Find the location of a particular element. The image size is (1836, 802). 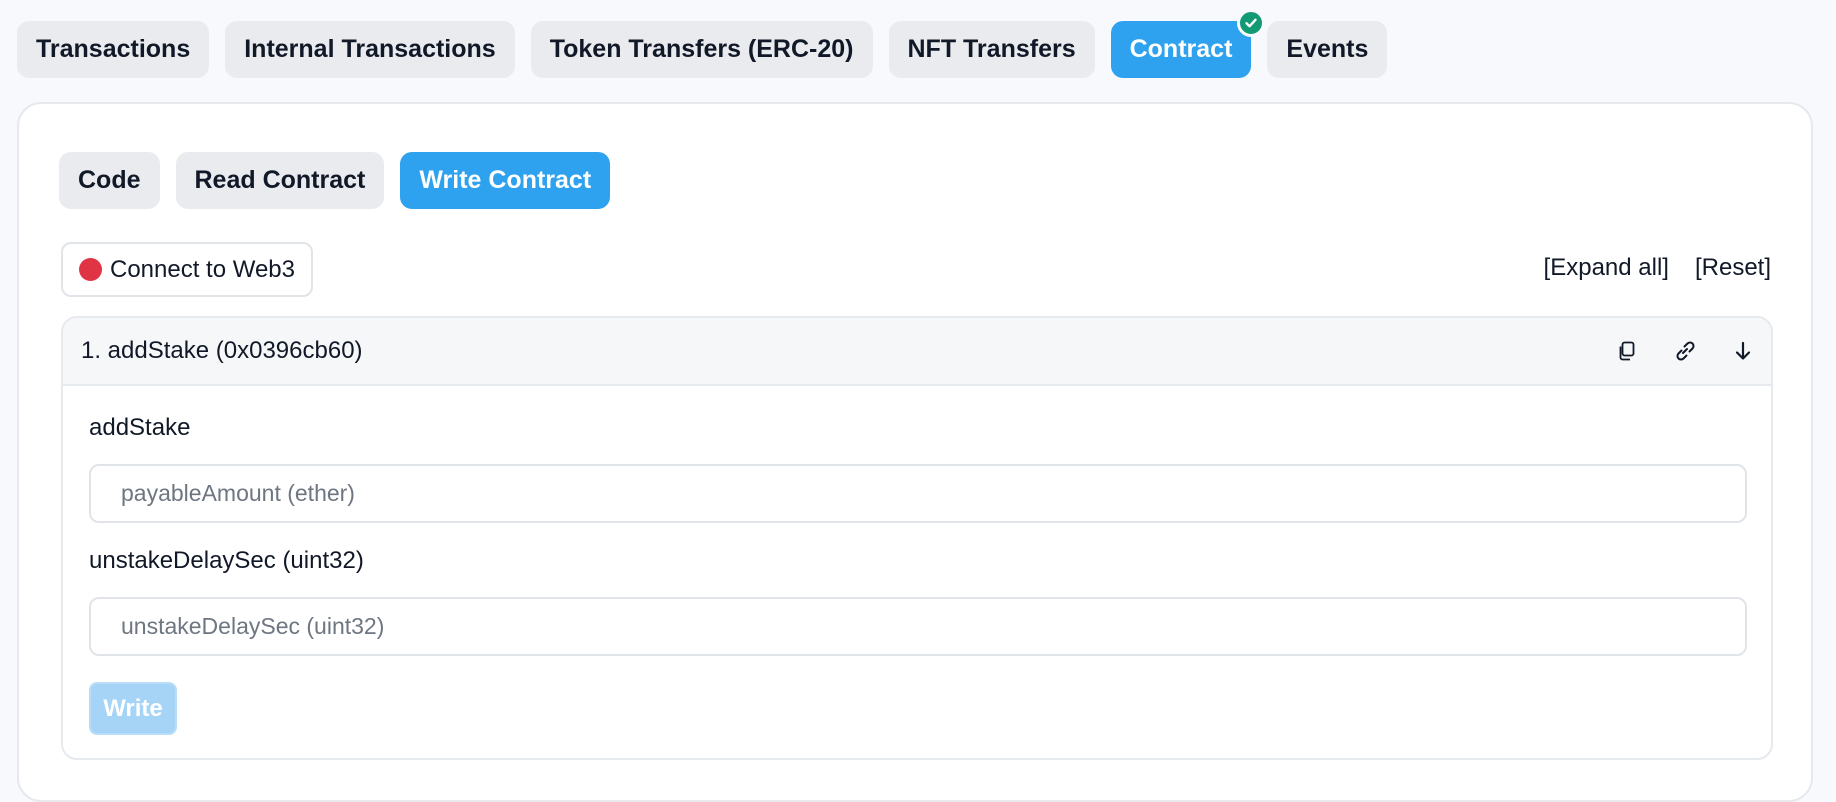

connect-web3-label: Connect to Web3 is located at coordinates (203, 269).